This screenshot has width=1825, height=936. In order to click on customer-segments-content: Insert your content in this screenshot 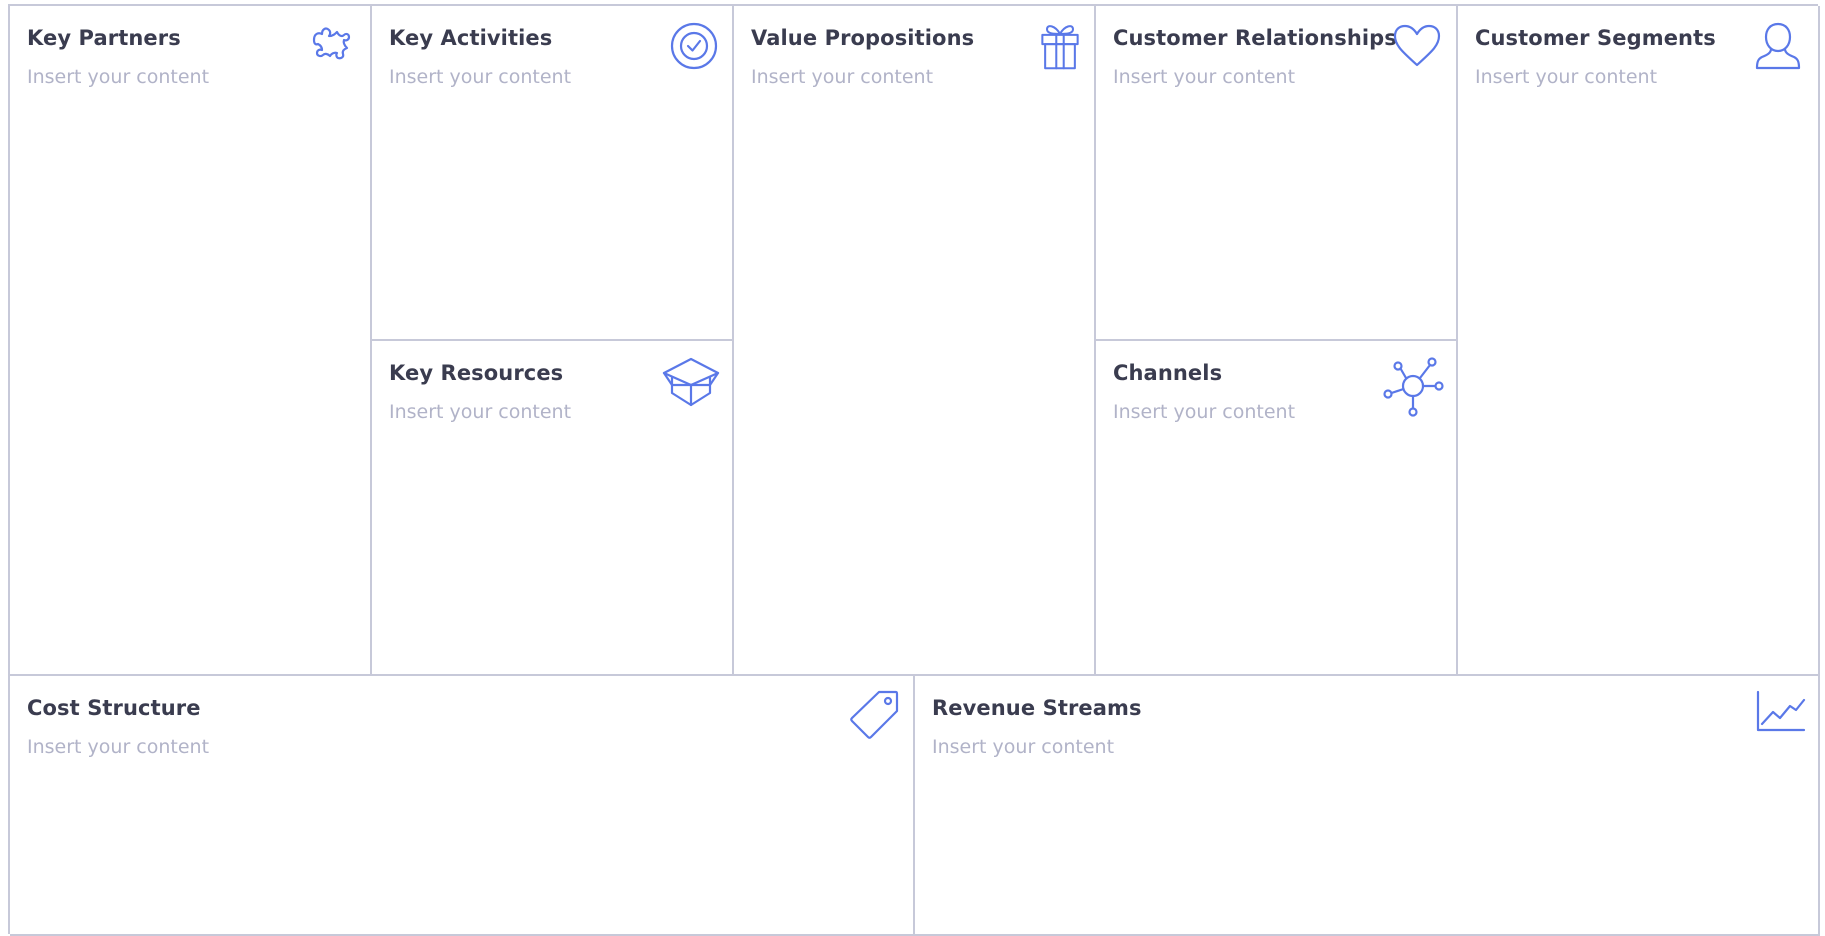, I will do `click(1566, 77)`.